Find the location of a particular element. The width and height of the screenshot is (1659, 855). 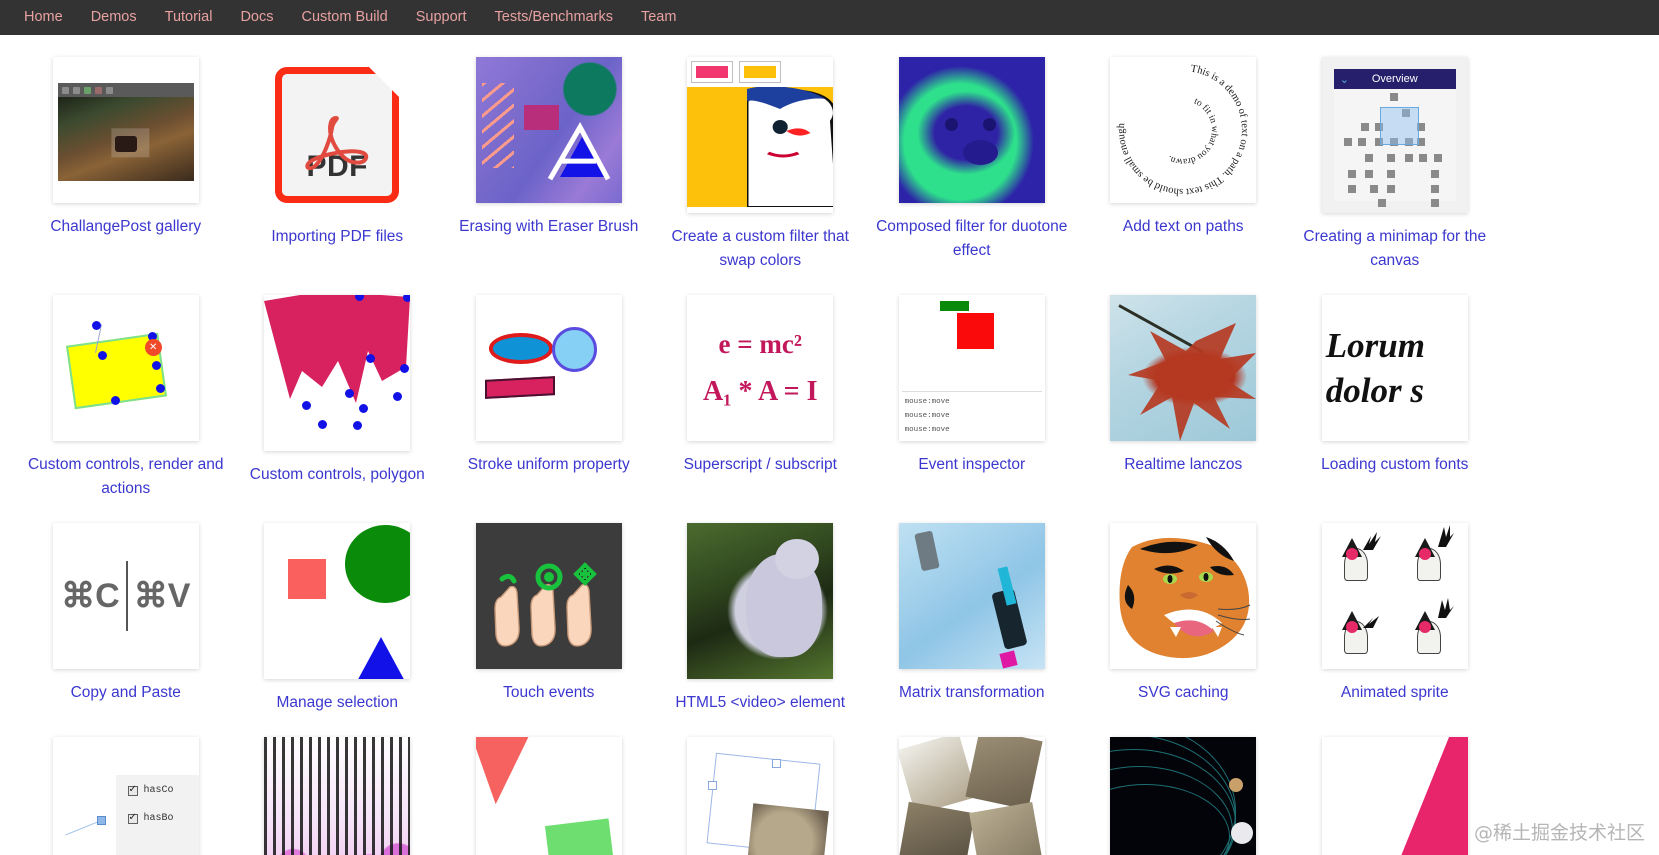

nav-item-home: Home is located at coordinates (43, 17).